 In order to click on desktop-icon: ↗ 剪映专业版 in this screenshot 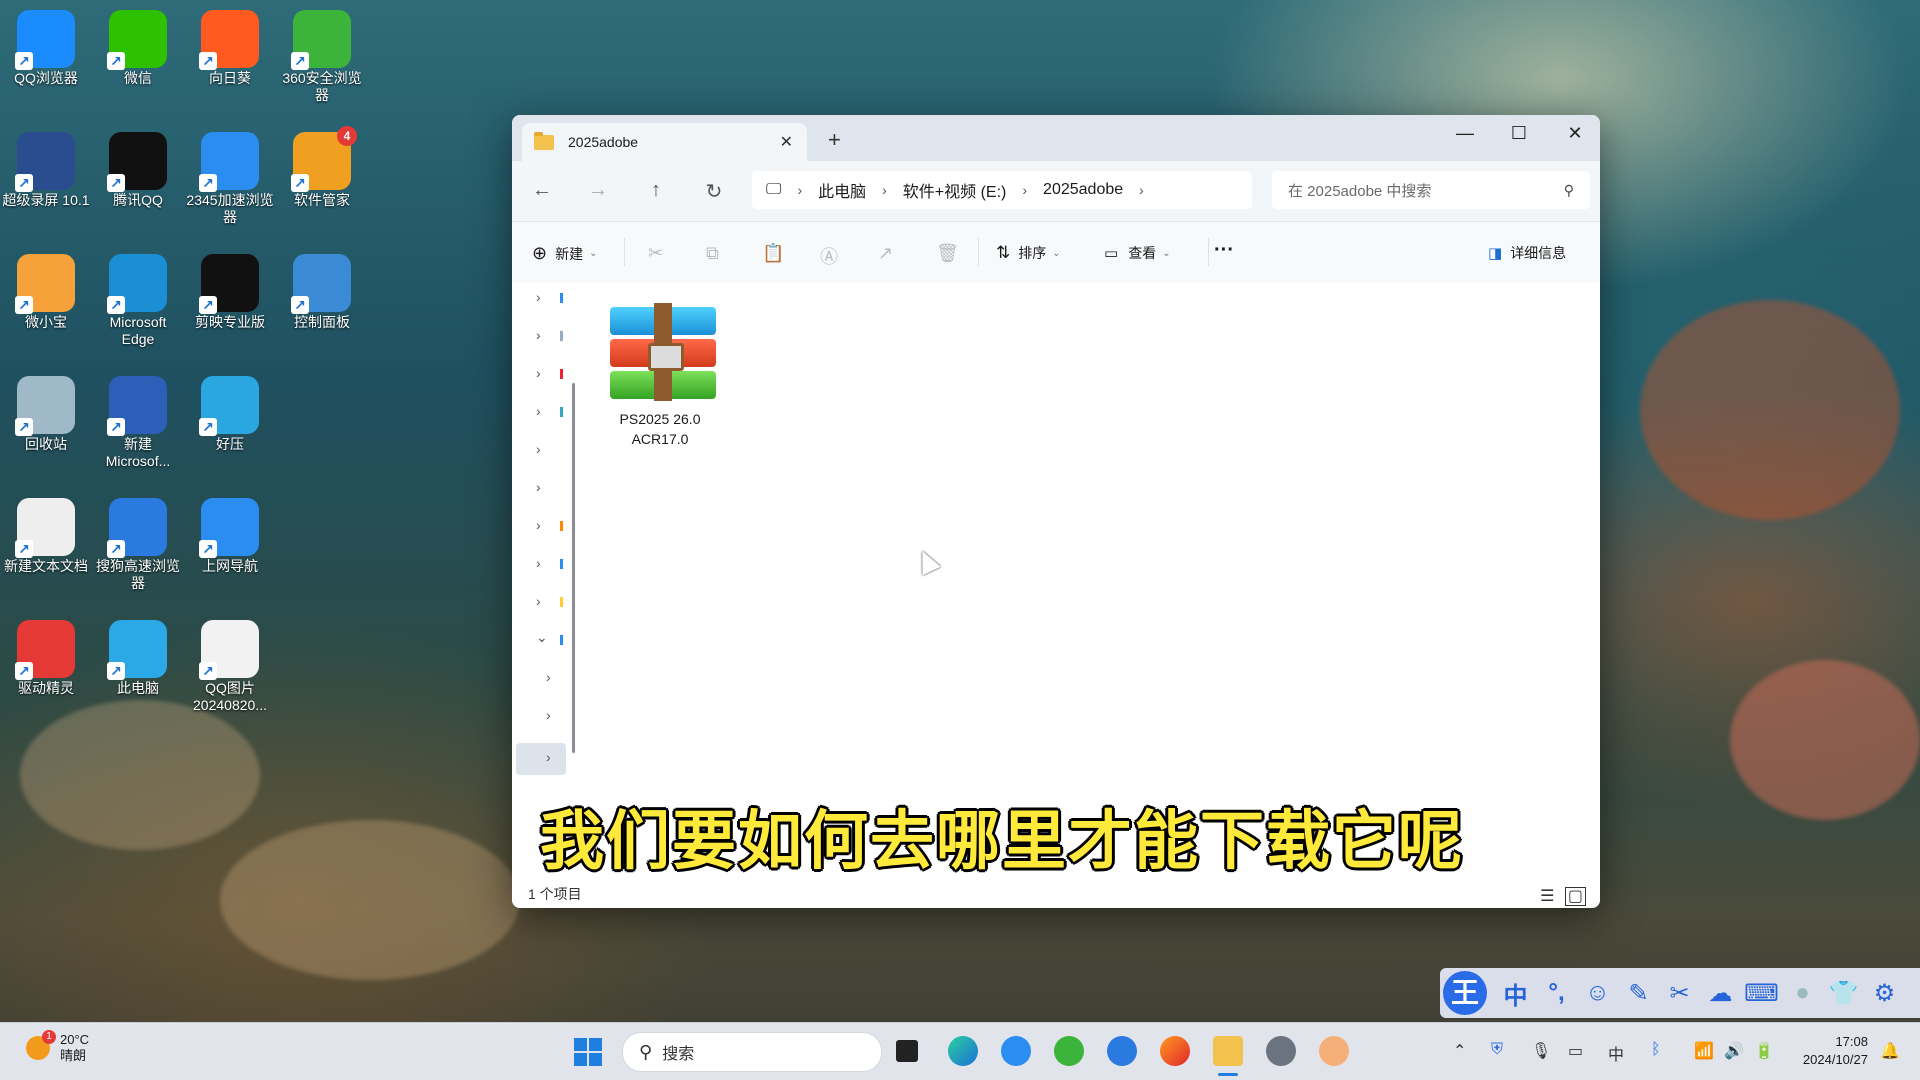, I will do `click(230, 289)`.